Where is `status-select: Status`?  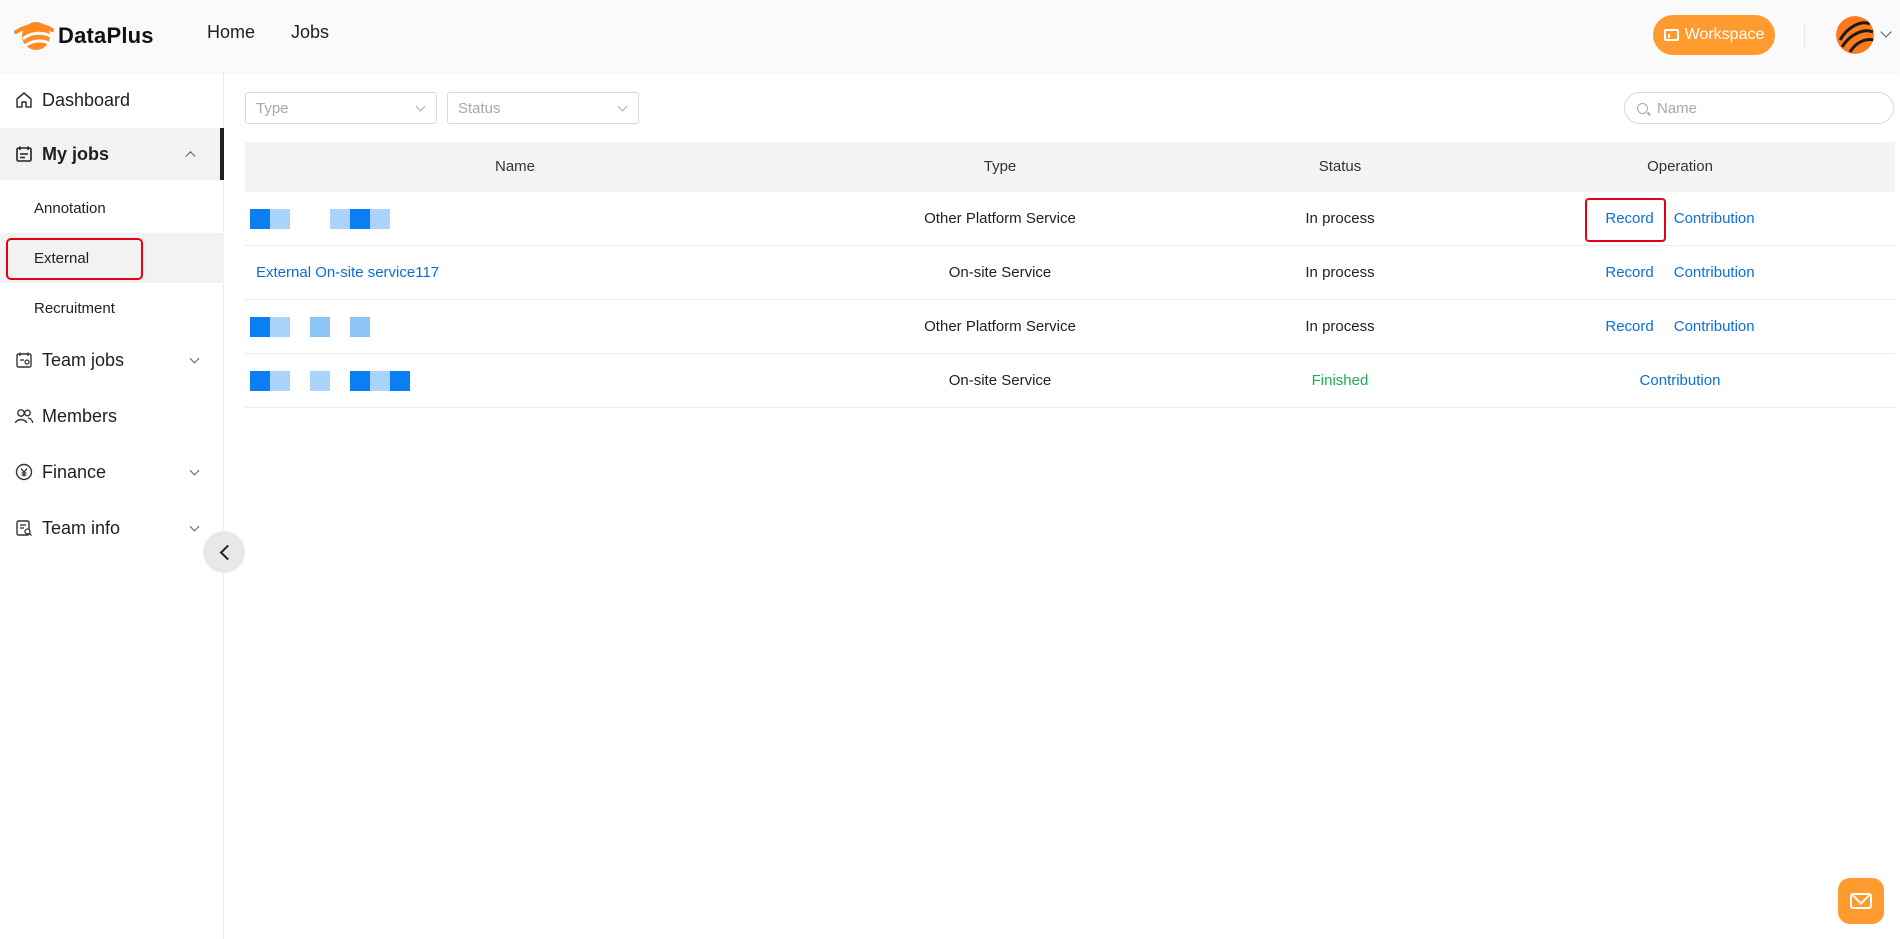
status-select: Status is located at coordinates (543, 108).